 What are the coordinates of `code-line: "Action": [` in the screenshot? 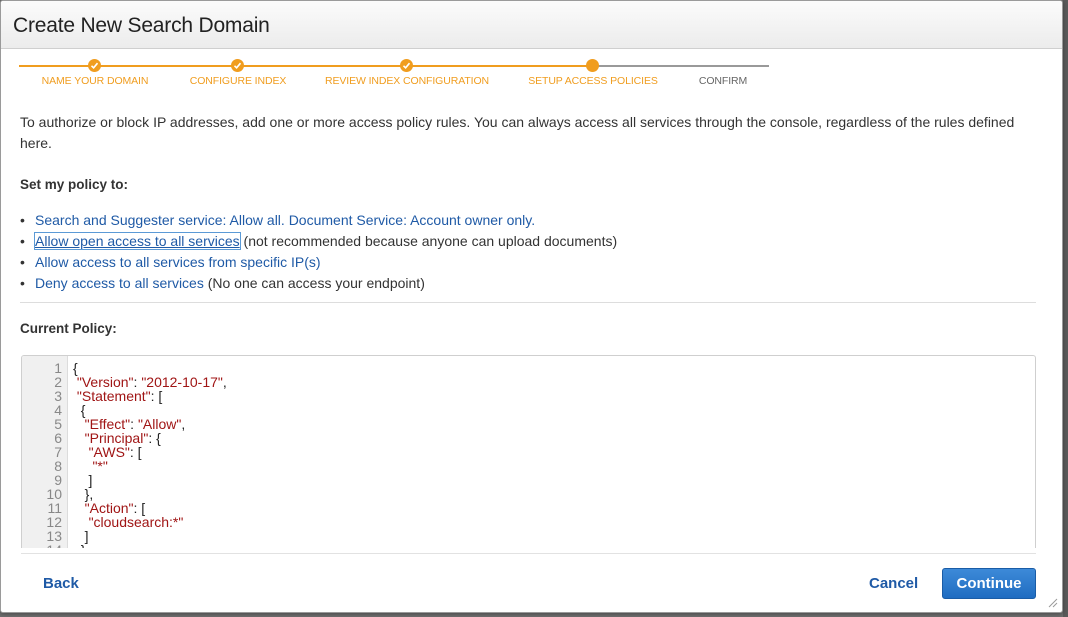 It's located at (115, 508).